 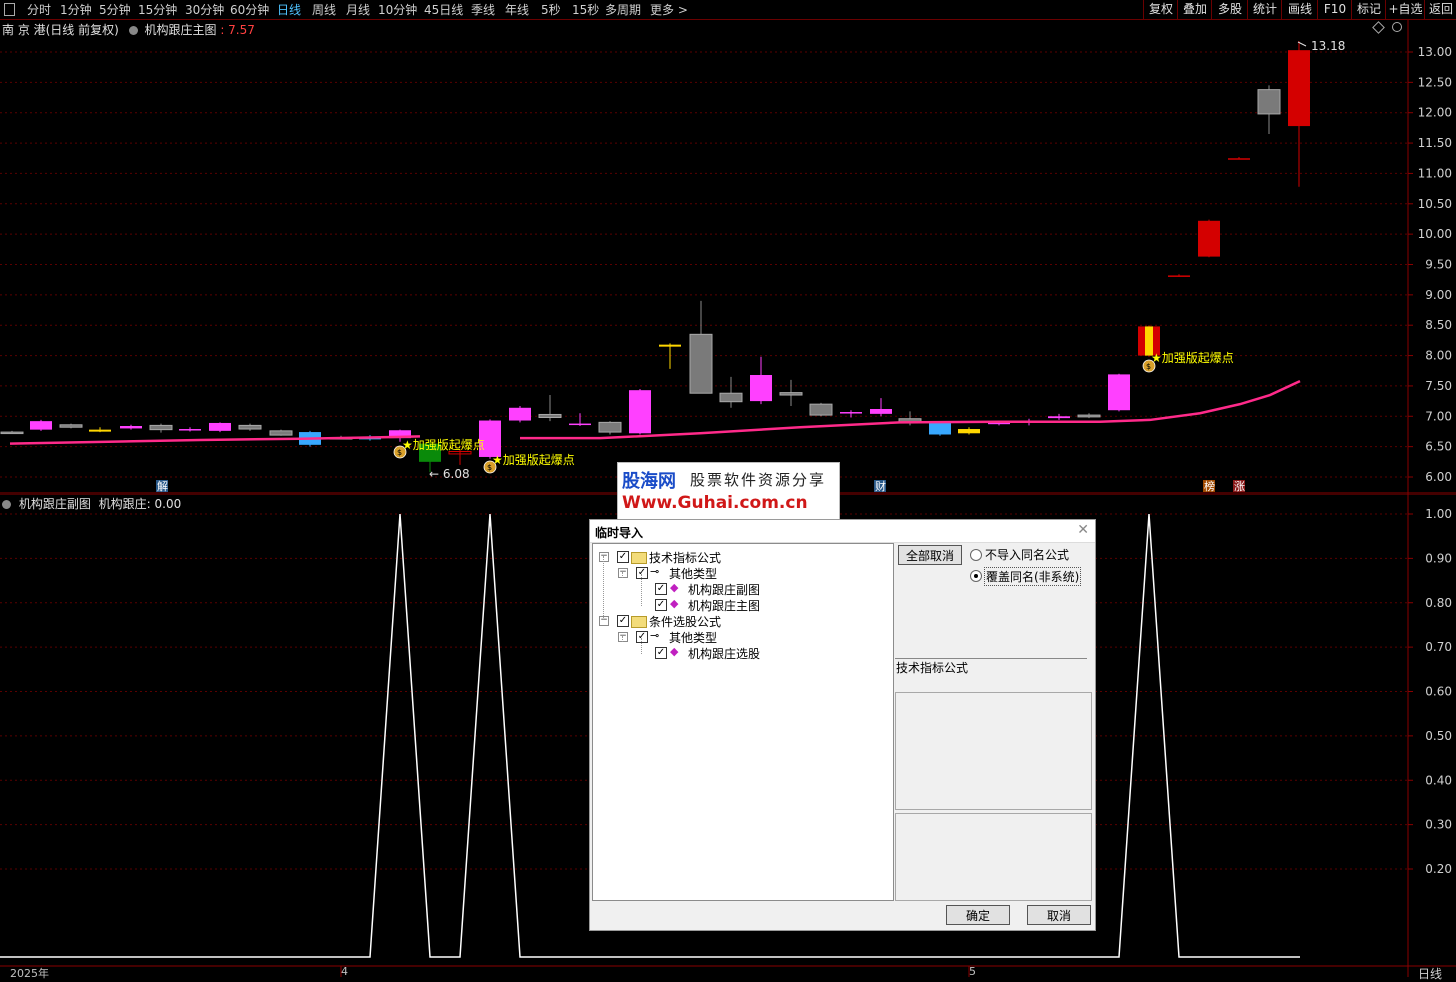 I want to click on price-tick-label: 7.50, so click(x=1438, y=386).